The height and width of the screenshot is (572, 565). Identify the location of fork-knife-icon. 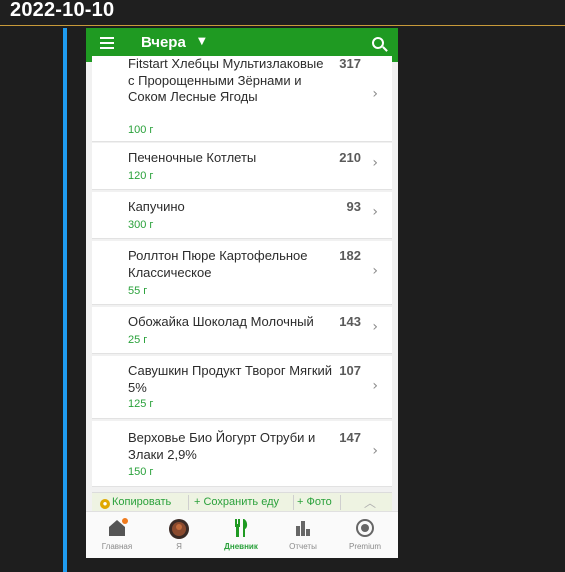
(241, 528).